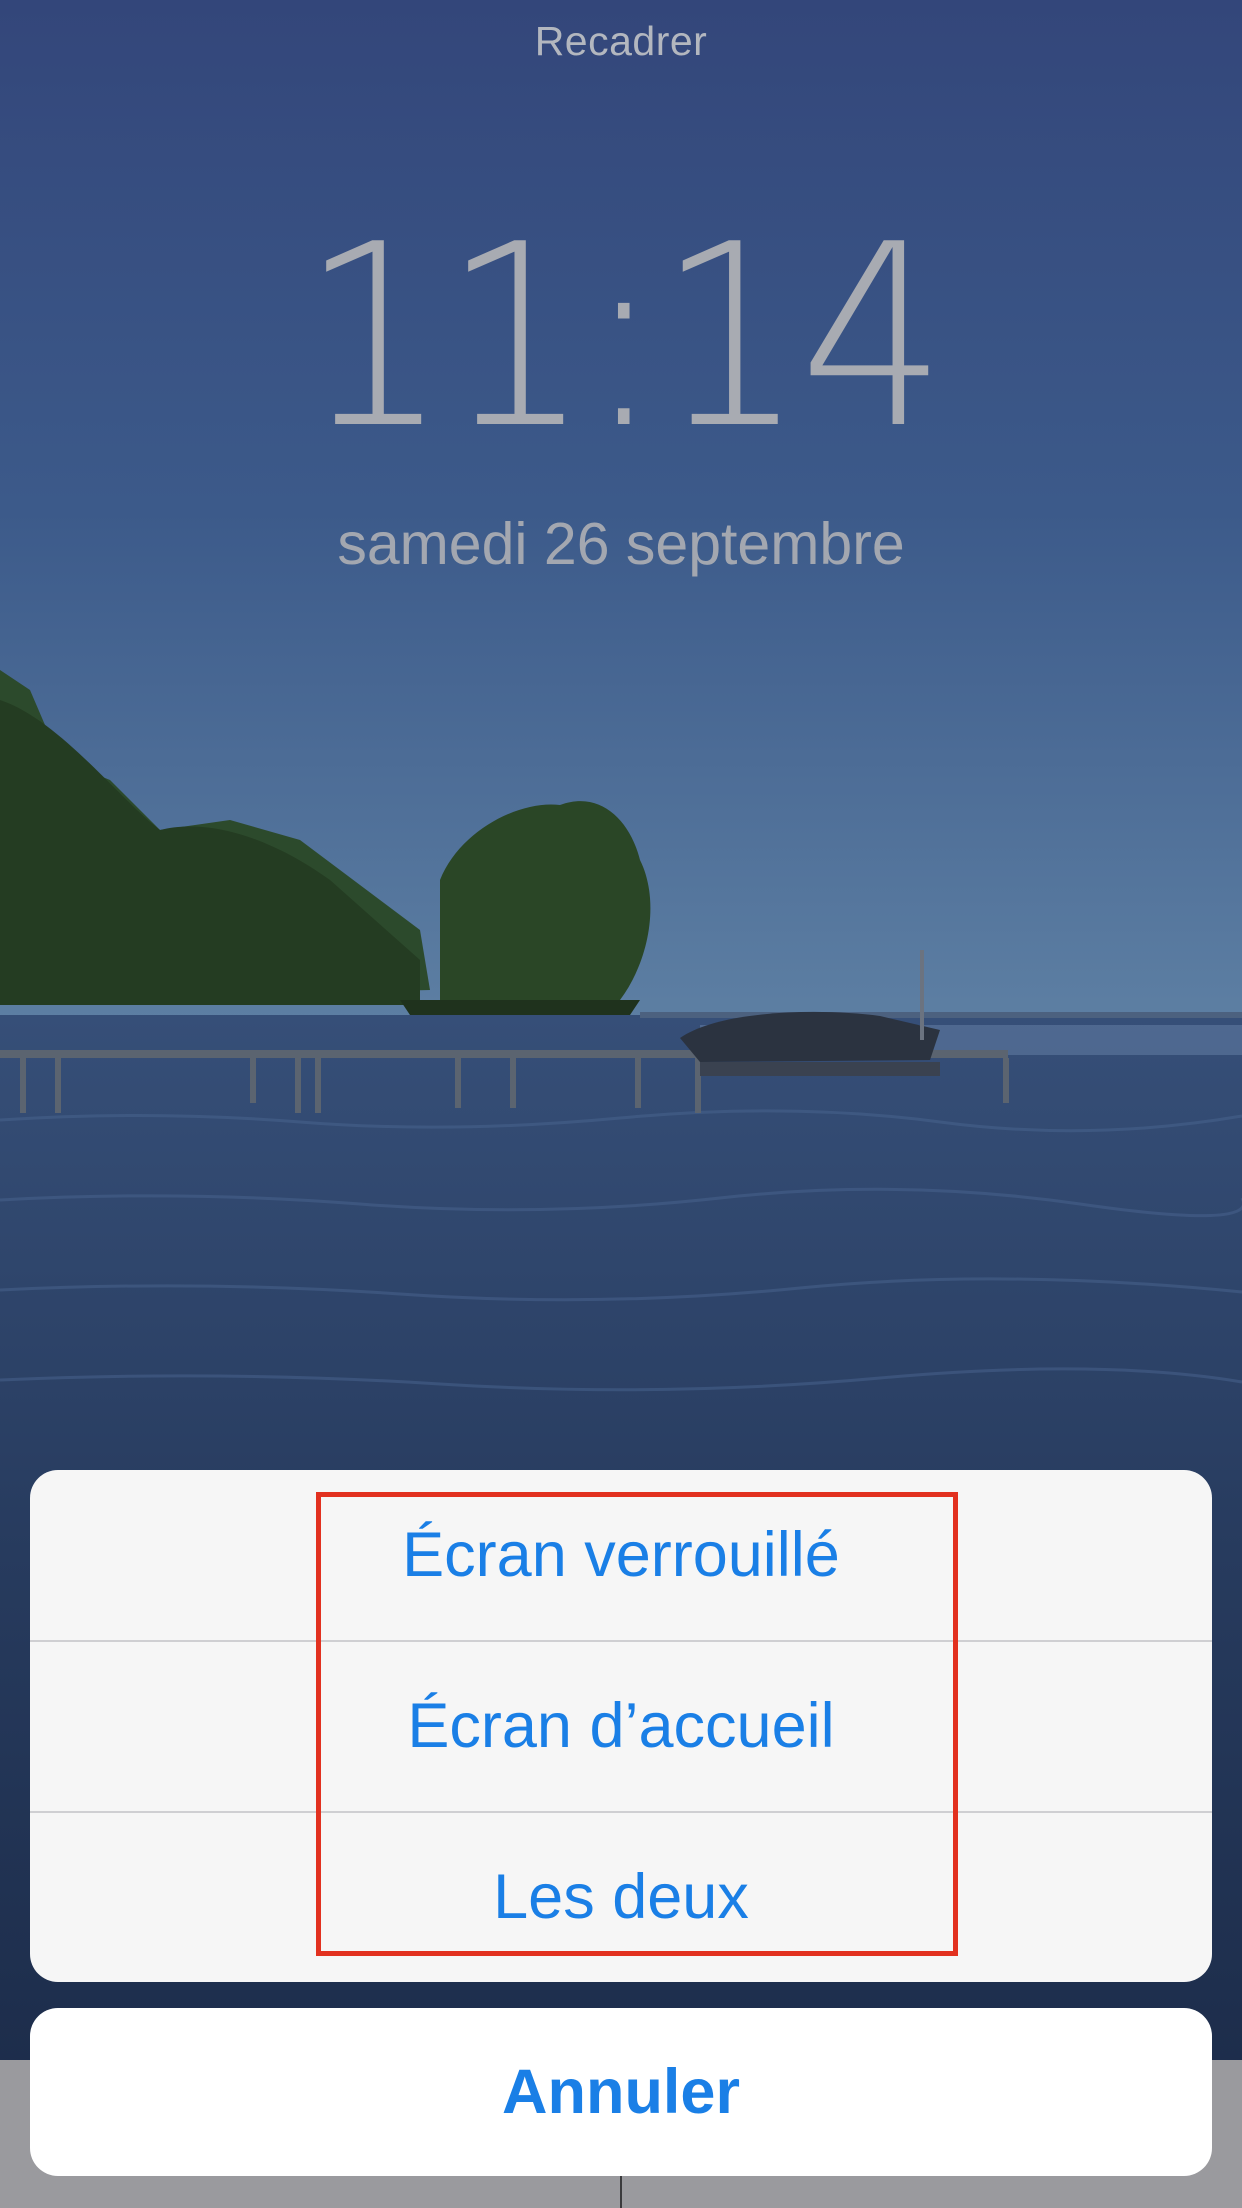  I want to click on option-lock-screen-button: Écran verrouillé, so click(621, 1555).